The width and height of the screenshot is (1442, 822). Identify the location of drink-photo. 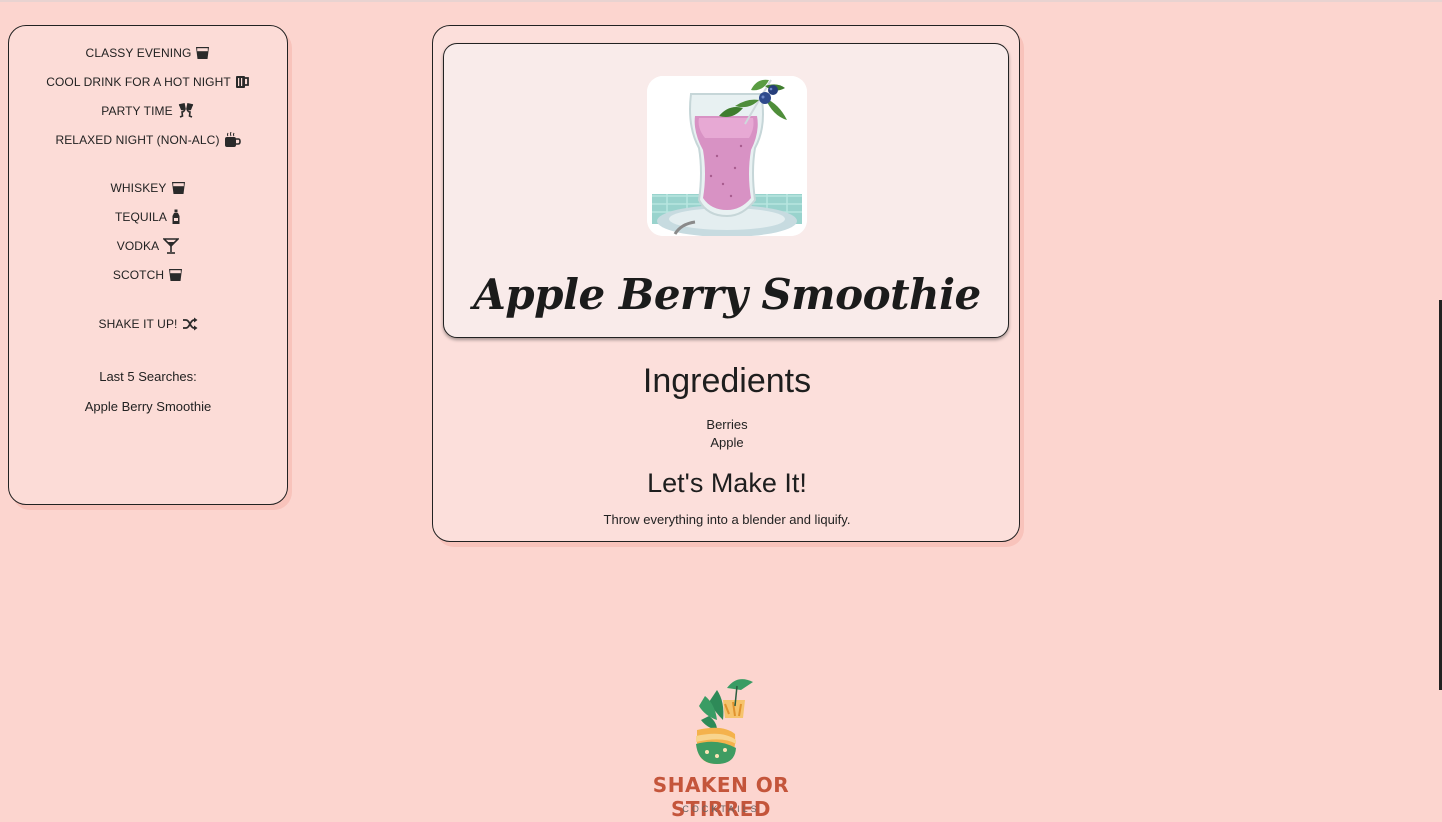
(727, 156).